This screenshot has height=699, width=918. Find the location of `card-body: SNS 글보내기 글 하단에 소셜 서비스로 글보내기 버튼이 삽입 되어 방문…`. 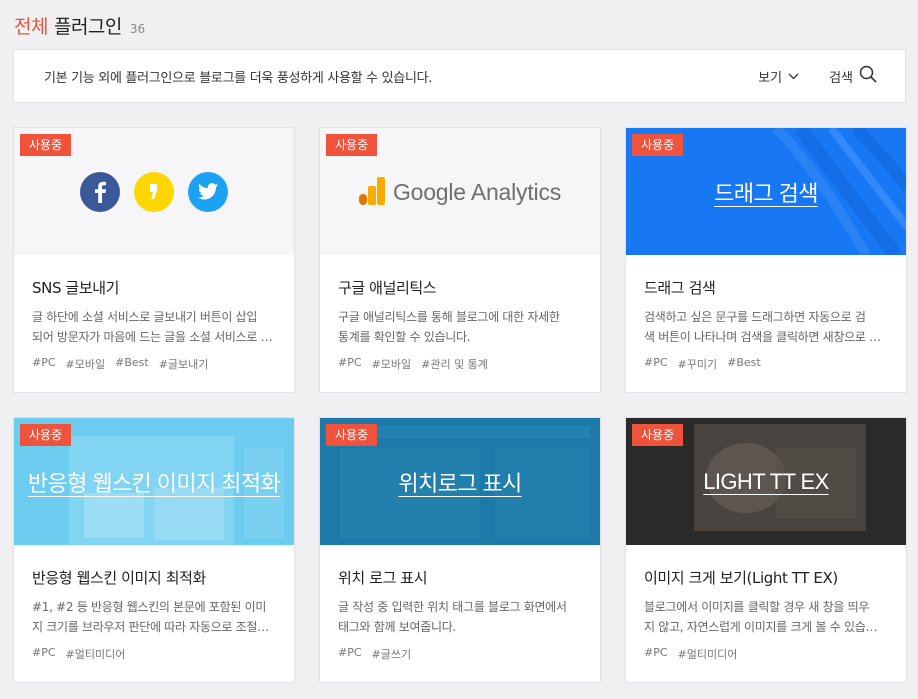

card-body: SNS 글보내기 글 하단에 소셜 서비스로 글보내기 버튼이 삽입 되어 방문… is located at coordinates (154, 313).